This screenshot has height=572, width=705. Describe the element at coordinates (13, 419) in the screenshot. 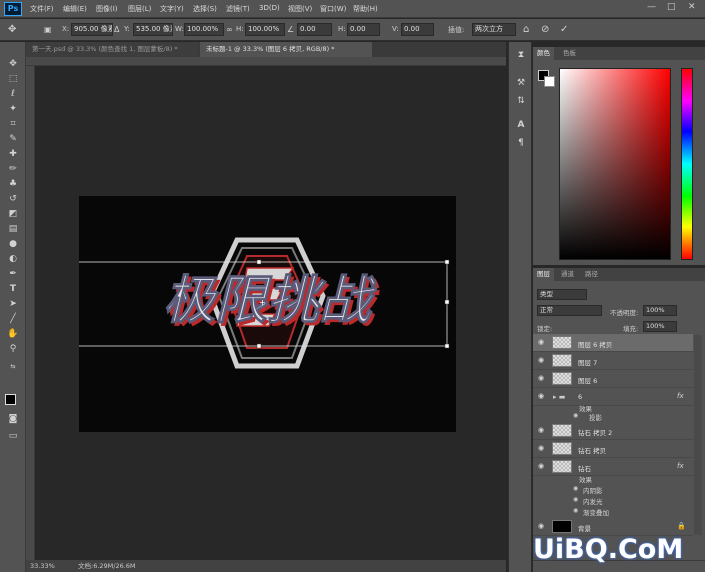

I see `quick-mask-icon: ◙` at that location.